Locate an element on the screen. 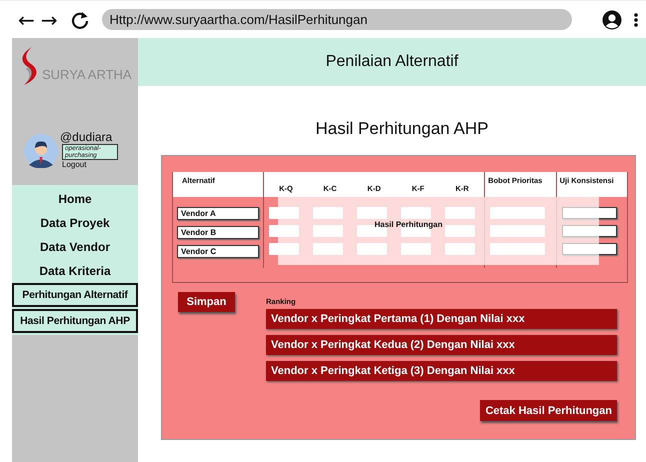 Image resolution: width=646 pixels, height=462 pixels. forward-button: → is located at coordinates (49, 20).